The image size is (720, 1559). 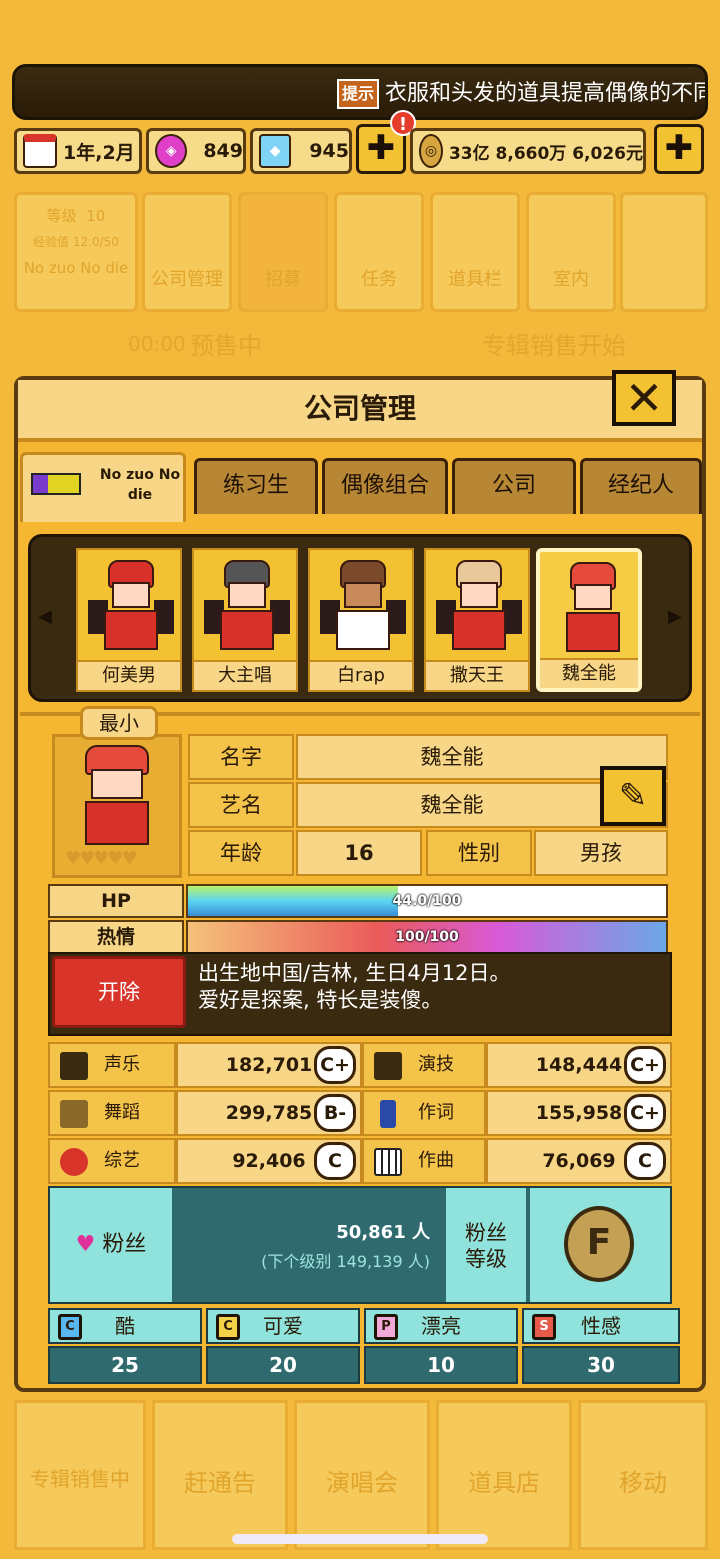 I want to click on attr-header: C 可爱, so click(x=283, y=1326).